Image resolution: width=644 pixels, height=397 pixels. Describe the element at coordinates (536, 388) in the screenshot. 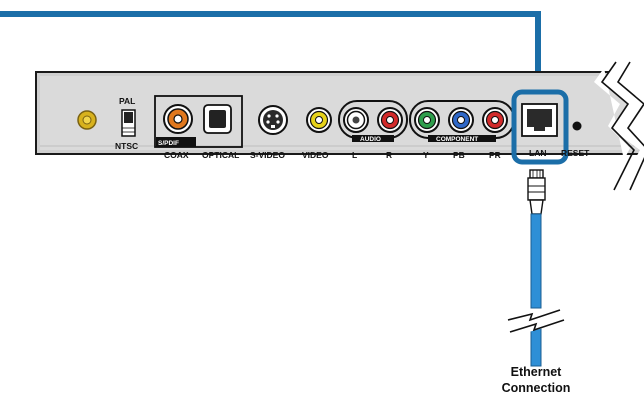

I see `caption-line-2: Connection` at that location.